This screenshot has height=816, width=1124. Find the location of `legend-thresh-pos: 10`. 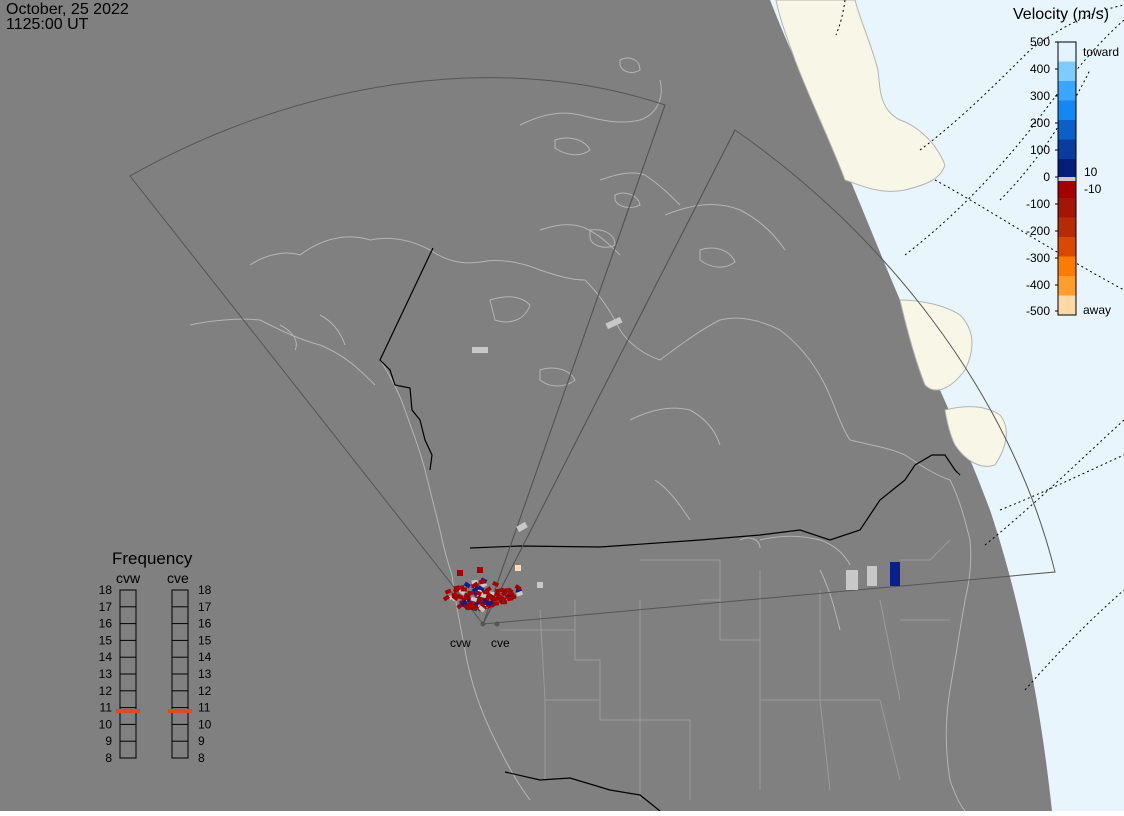

legend-thresh-pos: 10 is located at coordinates (1091, 172).